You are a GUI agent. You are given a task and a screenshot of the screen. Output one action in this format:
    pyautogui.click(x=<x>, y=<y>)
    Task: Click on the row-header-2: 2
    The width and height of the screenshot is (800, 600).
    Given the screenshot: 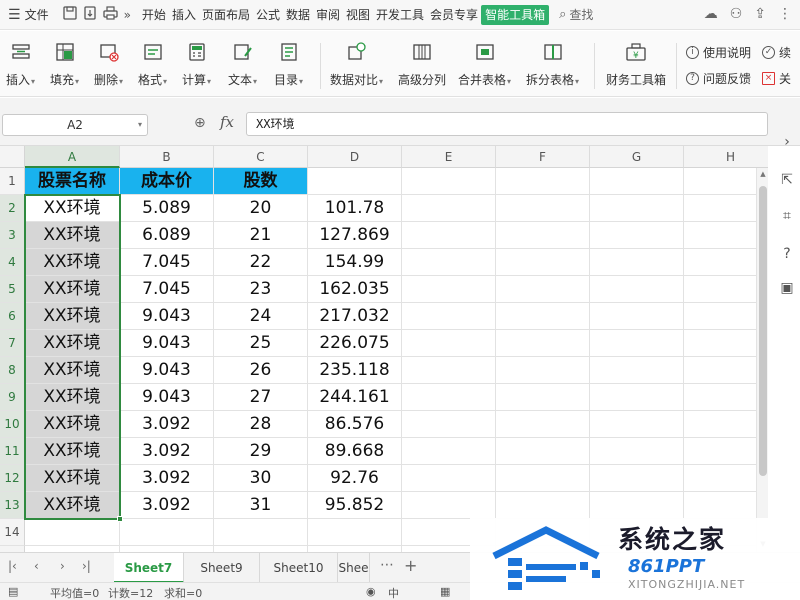 What is the action you would take?
    pyautogui.click(x=12, y=208)
    